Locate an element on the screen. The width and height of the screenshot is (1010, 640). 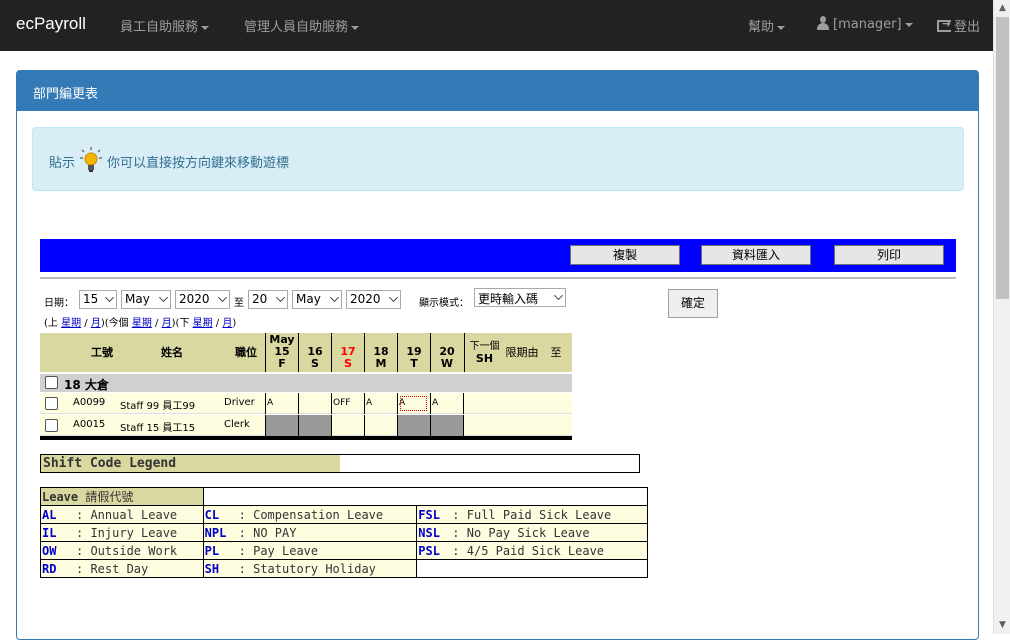
legend-item: FSL: Full Paid Sick Leave is located at coordinates (532, 514).